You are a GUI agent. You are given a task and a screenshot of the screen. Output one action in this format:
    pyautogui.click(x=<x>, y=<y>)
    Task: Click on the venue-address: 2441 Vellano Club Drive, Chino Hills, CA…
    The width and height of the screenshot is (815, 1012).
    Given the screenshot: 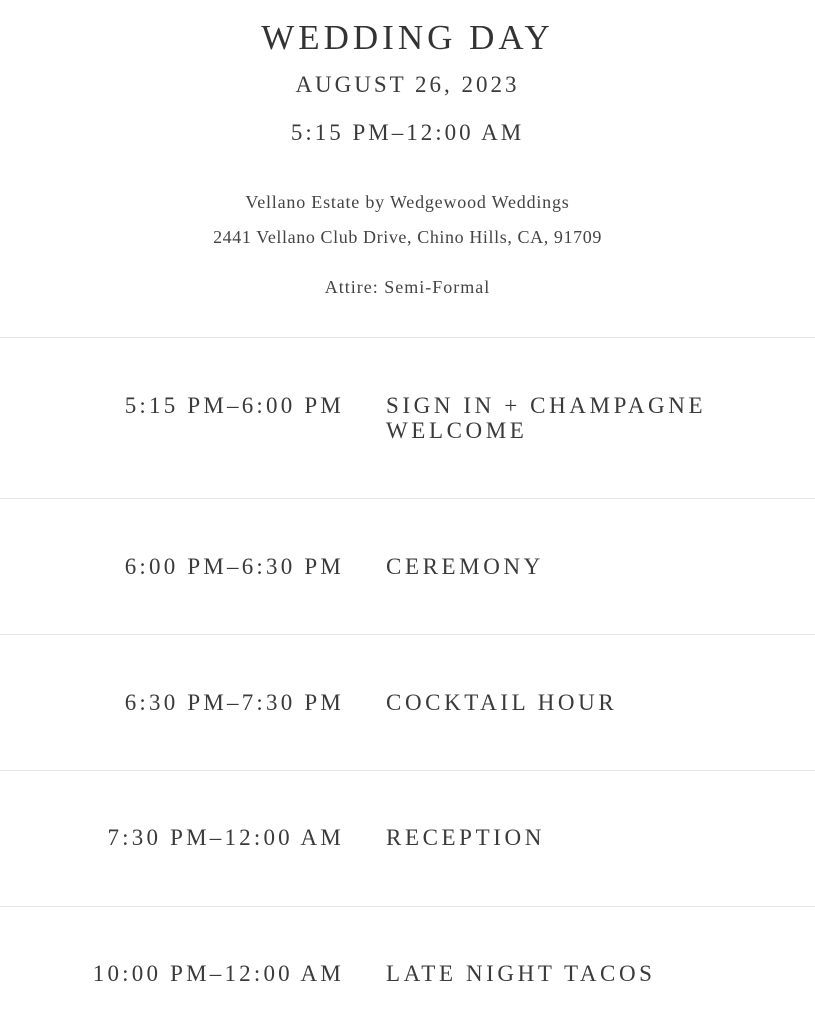 What is the action you would take?
    pyautogui.click(x=407, y=237)
    